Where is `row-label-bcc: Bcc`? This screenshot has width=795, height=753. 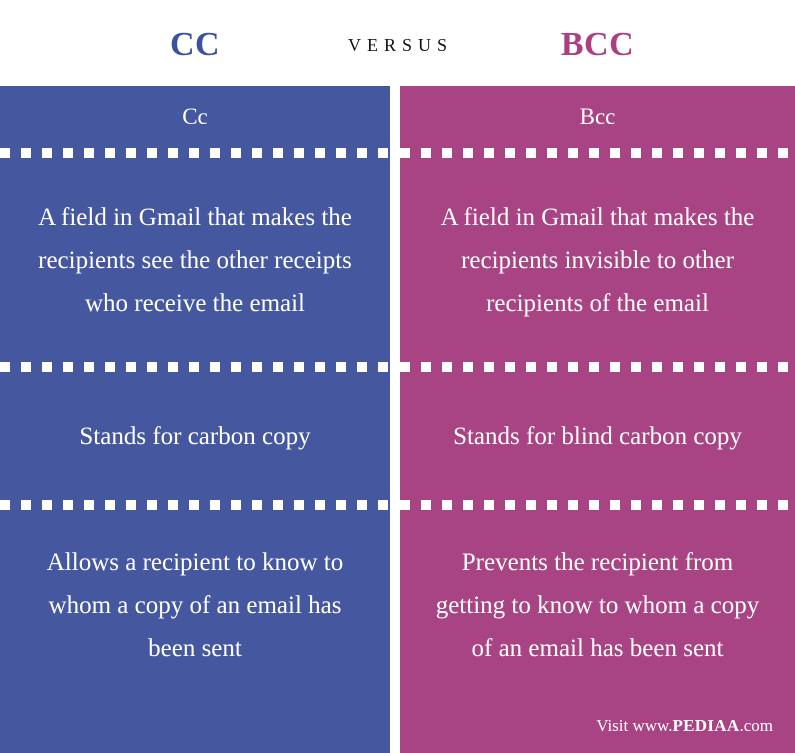
row-label-bcc: Bcc is located at coordinates (597, 116).